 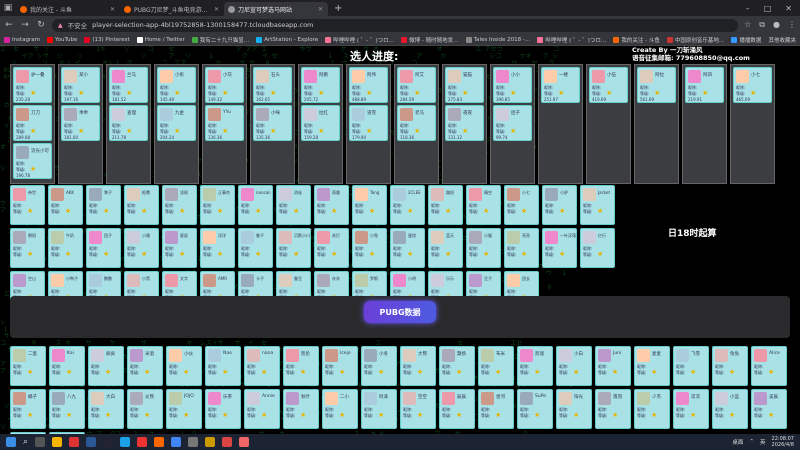 I want to click on menu-icon: ⋮, so click(x=792, y=25).